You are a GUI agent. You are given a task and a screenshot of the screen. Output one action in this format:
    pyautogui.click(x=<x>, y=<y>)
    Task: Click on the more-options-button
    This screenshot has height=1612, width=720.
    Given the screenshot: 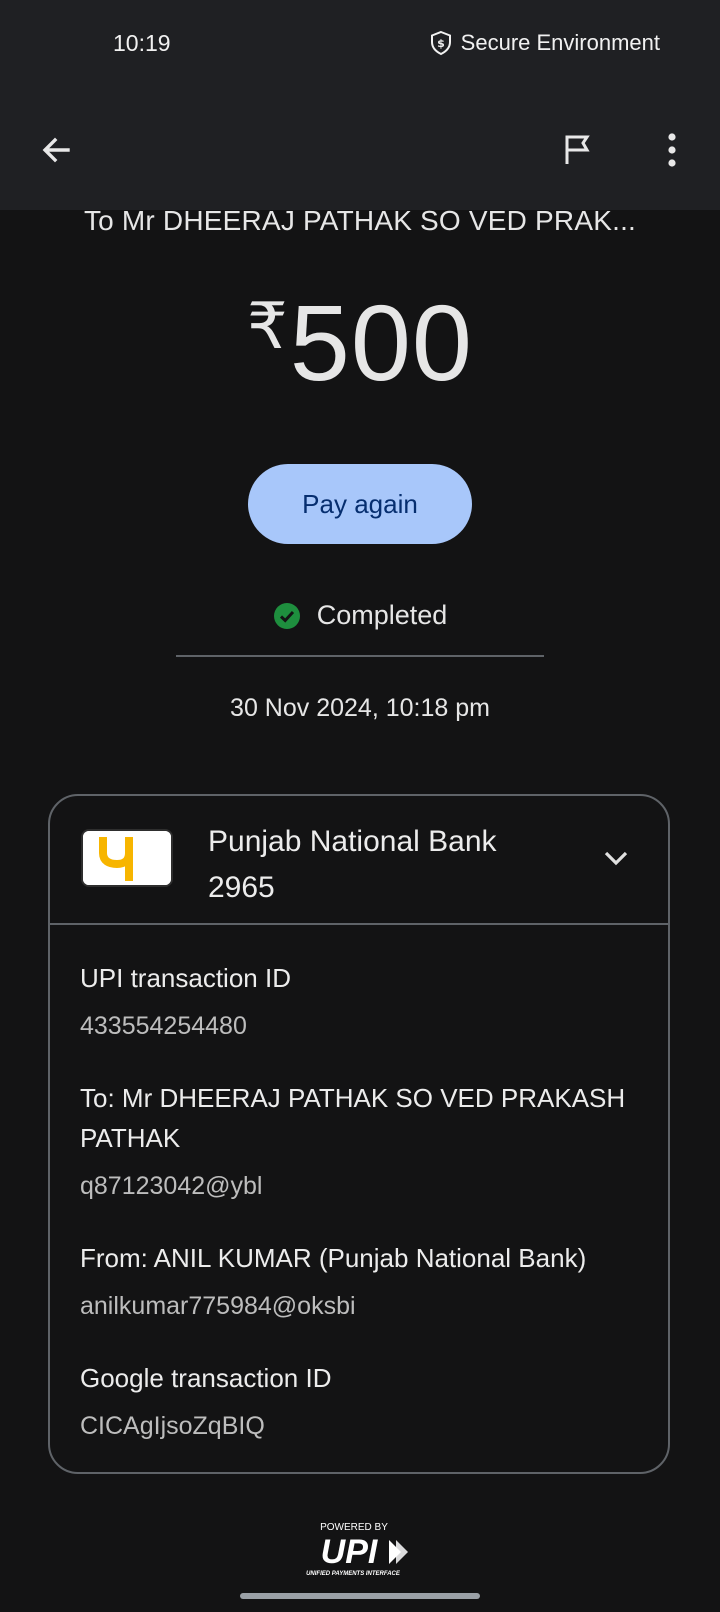 What is the action you would take?
    pyautogui.click(x=672, y=150)
    